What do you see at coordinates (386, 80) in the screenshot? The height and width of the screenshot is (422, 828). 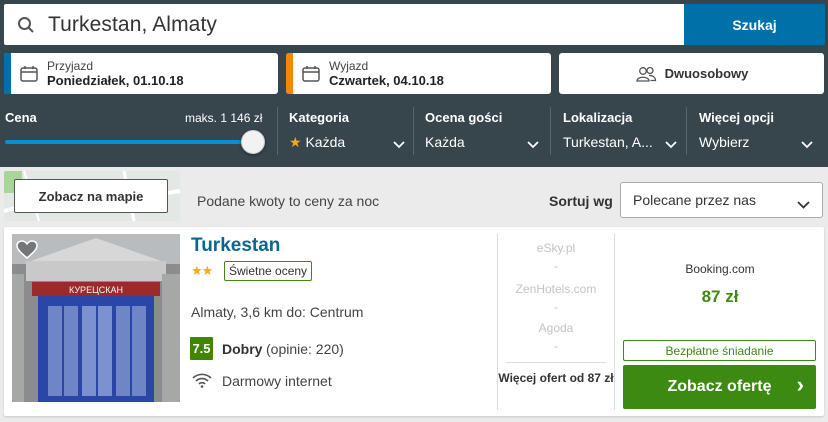 I see `checkout-value: Czwartek, 04.10.18` at bounding box center [386, 80].